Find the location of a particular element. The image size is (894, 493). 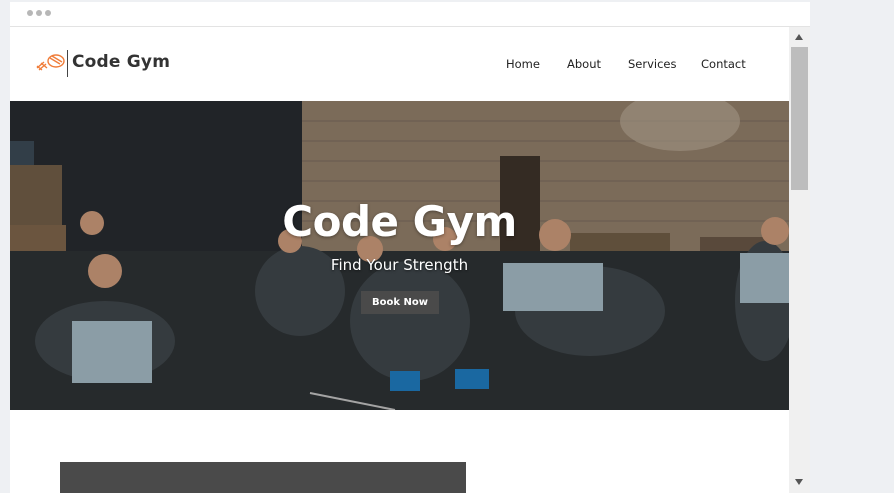

content-placeholder-block is located at coordinates (263, 477).